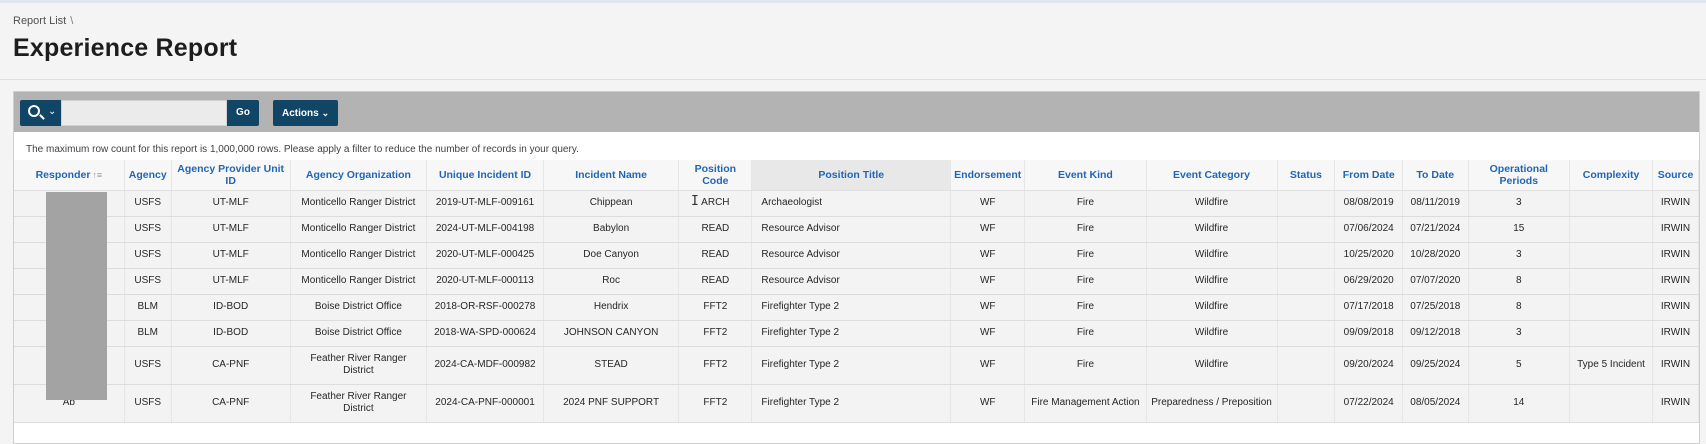  What do you see at coordinates (485, 175) in the screenshot?
I see `column-header: Unique Incident ID` at bounding box center [485, 175].